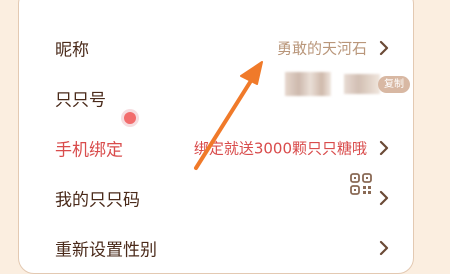  What do you see at coordinates (89, 150) in the screenshot?
I see `phone-binding-label: 手机绑定` at bounding box center [89, 150].